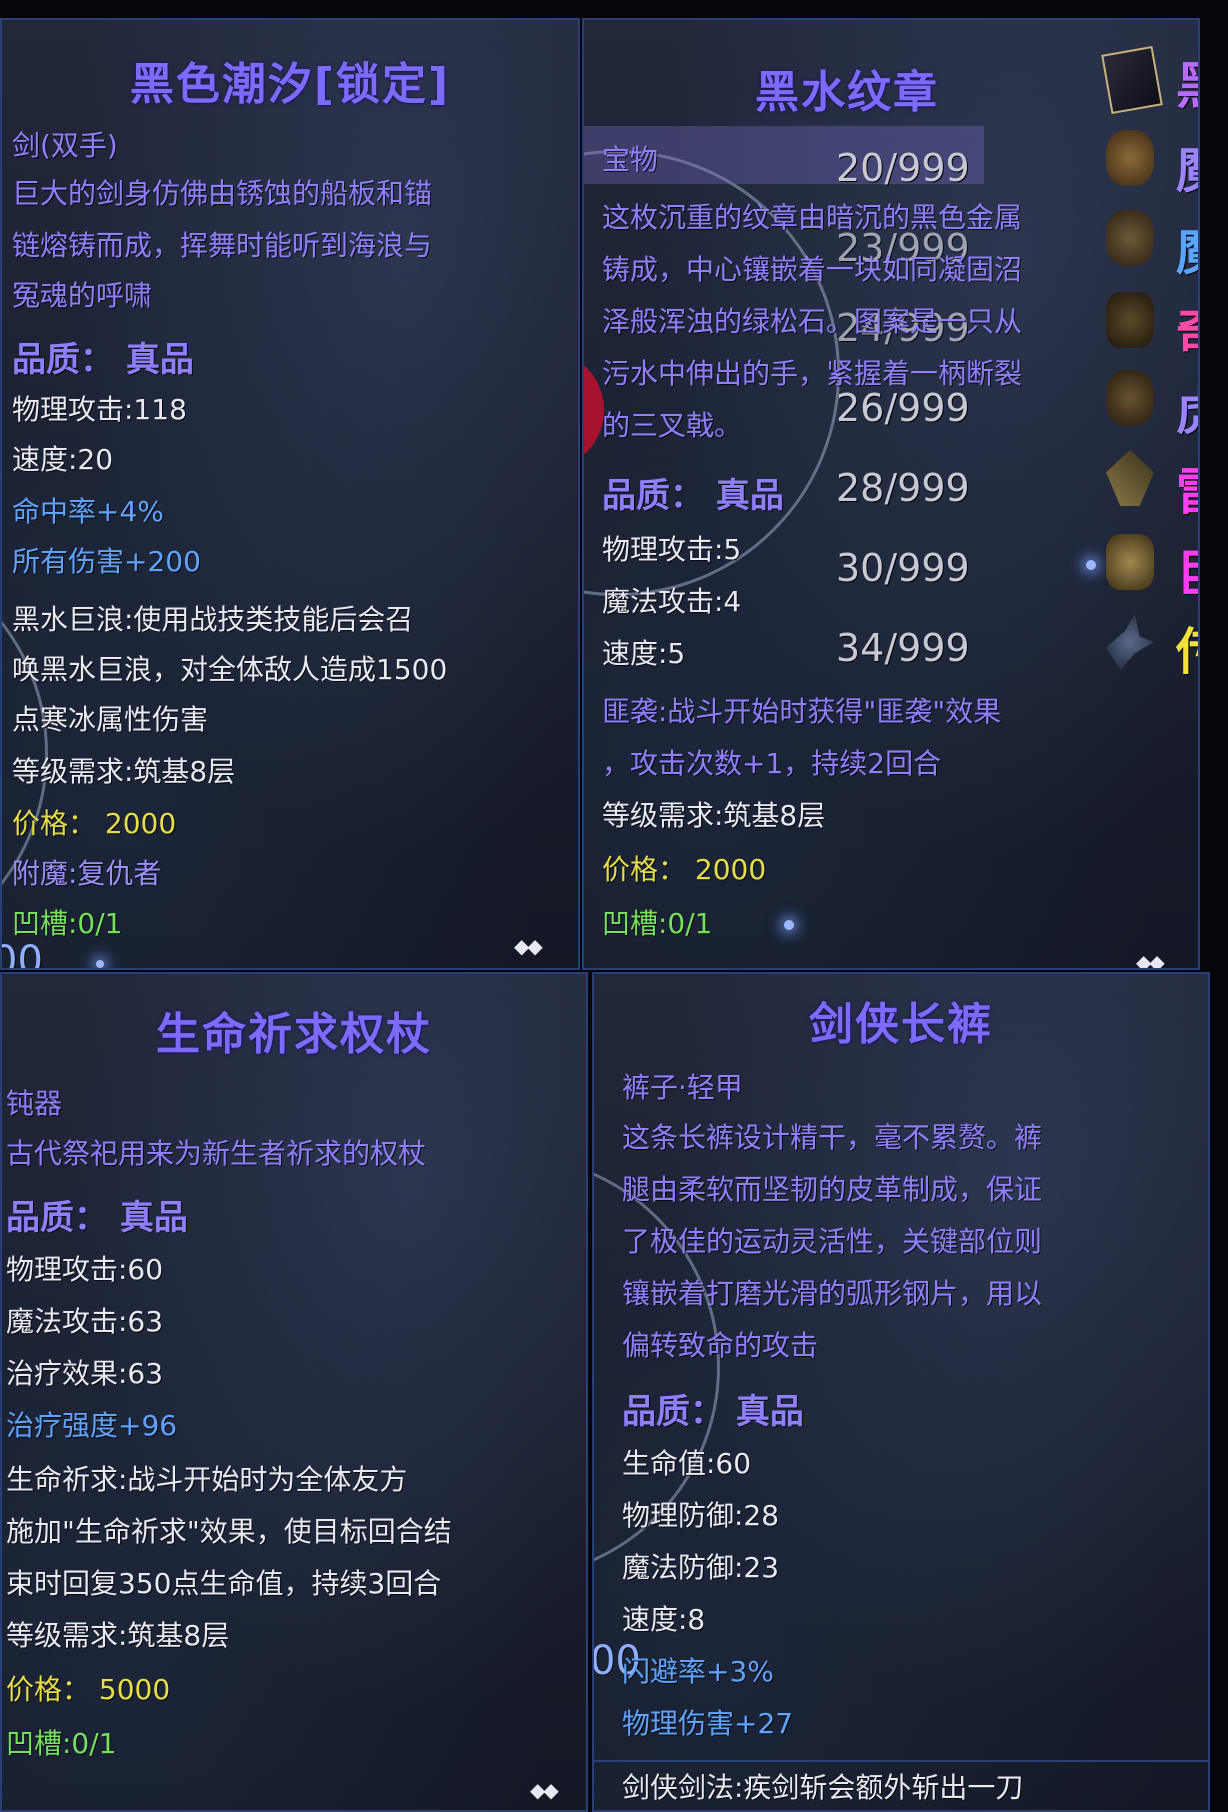 Image resolution: width=1228 pixels, height=1812 pixels. What do you see at coordinates (110, 719) in the screenshot?
I see `skill-description-line: 点寒冰属性伤害` at bounding box center [110, 719].